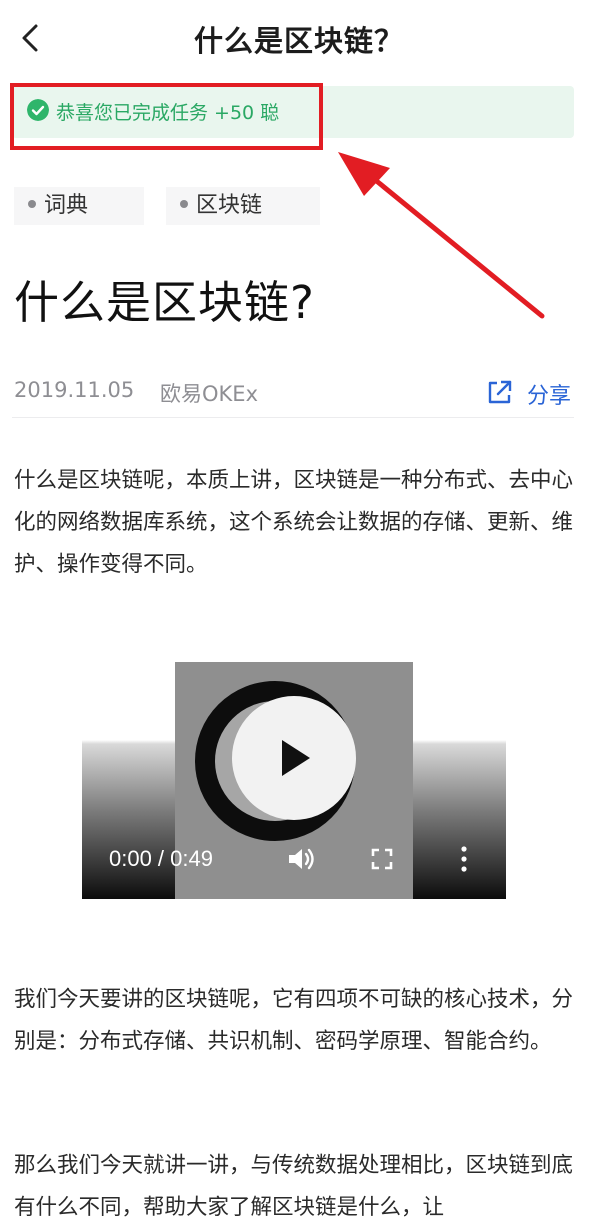 The image size is (598, 1229). Describe the element at coordinates (441, 235) in the screenshot. I see `red-arrow-annotation` at that location.